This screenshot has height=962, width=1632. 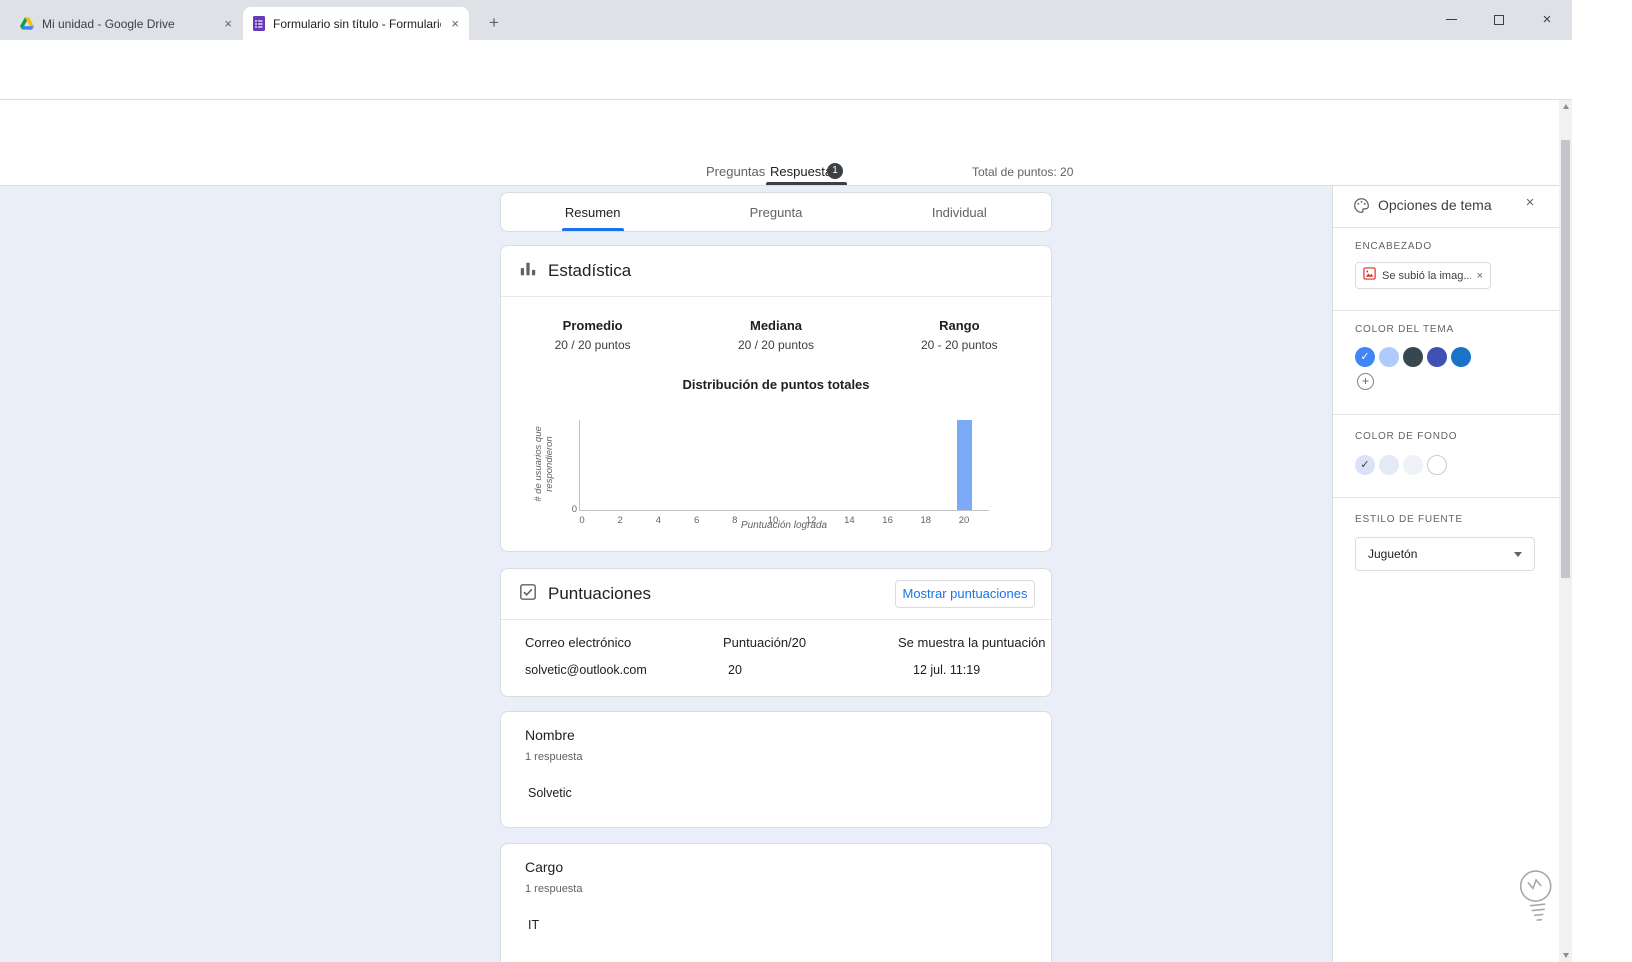 I want to click on metric-mediana: Mediana 20 / 20 puntos, so click(x=775, y=335).